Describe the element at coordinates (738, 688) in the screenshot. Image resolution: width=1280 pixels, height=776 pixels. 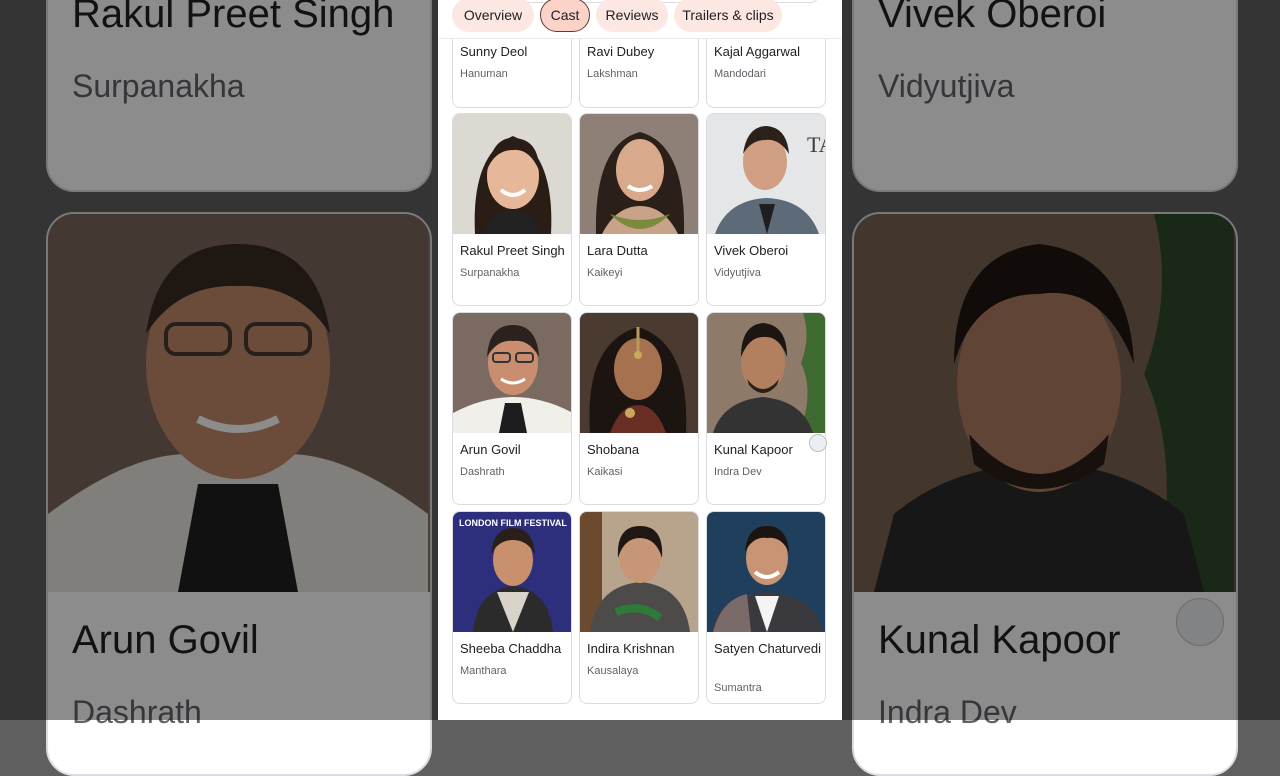
I see `cast-role: Sumantra` at that location.